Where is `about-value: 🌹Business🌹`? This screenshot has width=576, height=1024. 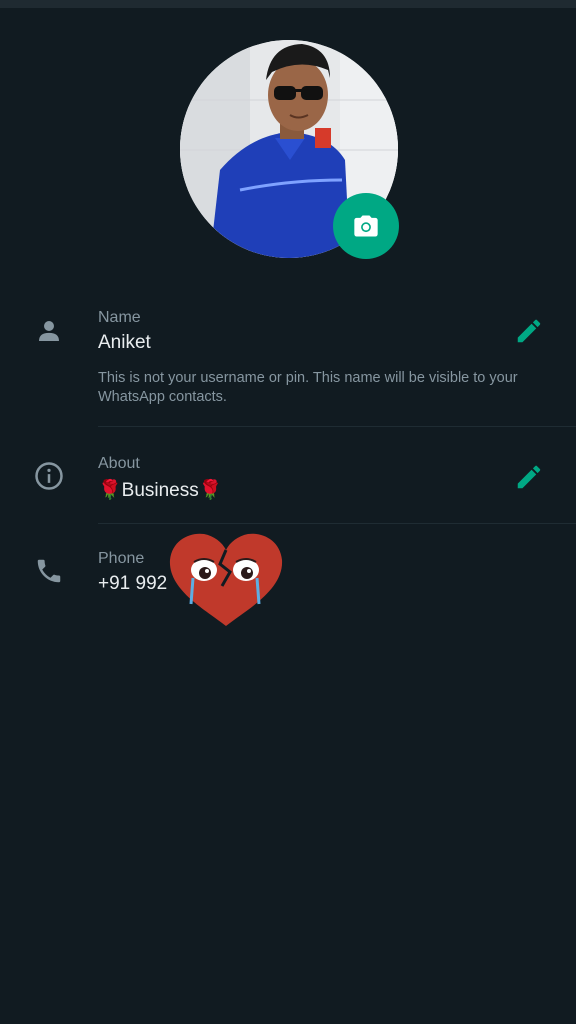
about-value: 🌹Business🌹 is located at coordinates (160, 490).